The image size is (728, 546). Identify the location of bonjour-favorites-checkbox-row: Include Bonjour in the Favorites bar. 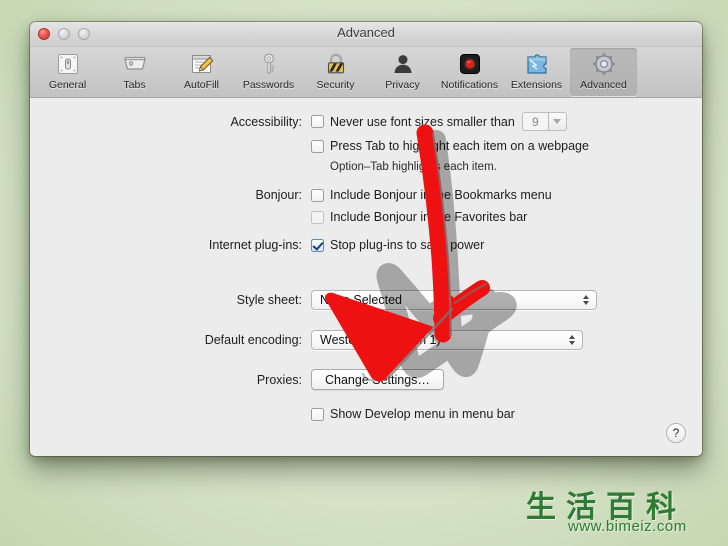
(419, 217).